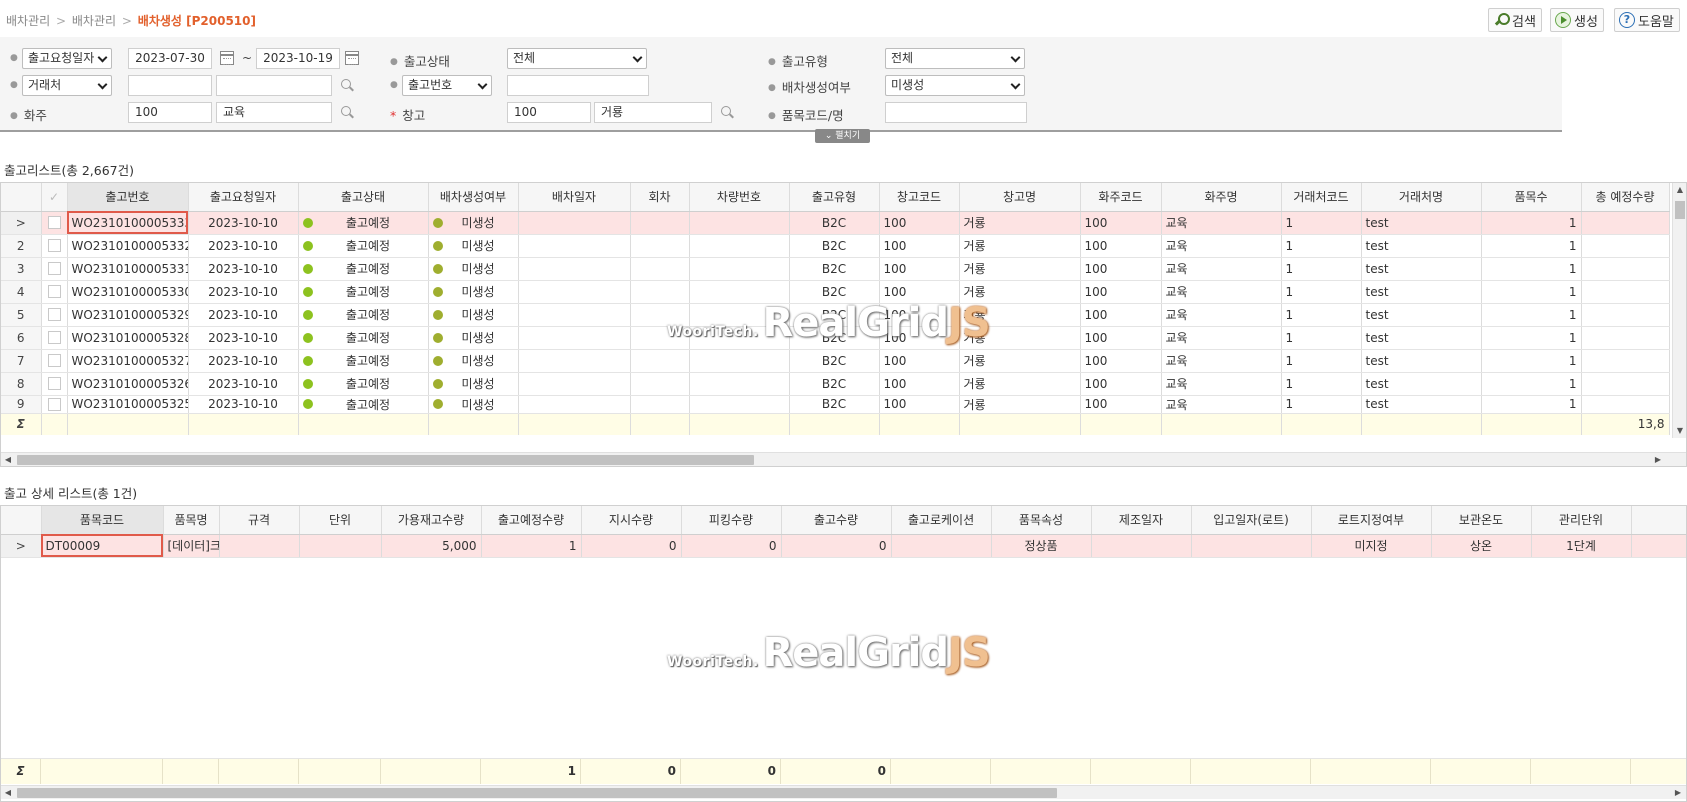  What do you see at coordinates (531, 546) in the screenshot?
I see `plan-qty-cell: 1` at bounding box center [531, 546].